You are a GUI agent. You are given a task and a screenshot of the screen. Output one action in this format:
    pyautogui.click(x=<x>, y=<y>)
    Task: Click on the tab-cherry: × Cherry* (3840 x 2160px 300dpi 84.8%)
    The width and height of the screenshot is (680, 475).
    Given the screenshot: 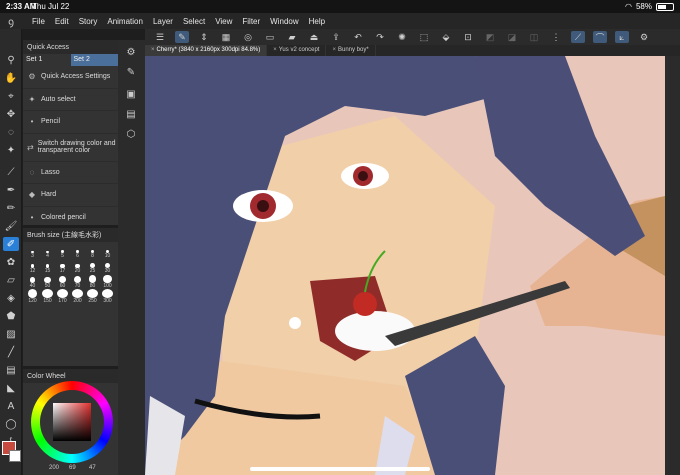 What is the action you would take?
    pyautogui.click(x=206, y=50)
    